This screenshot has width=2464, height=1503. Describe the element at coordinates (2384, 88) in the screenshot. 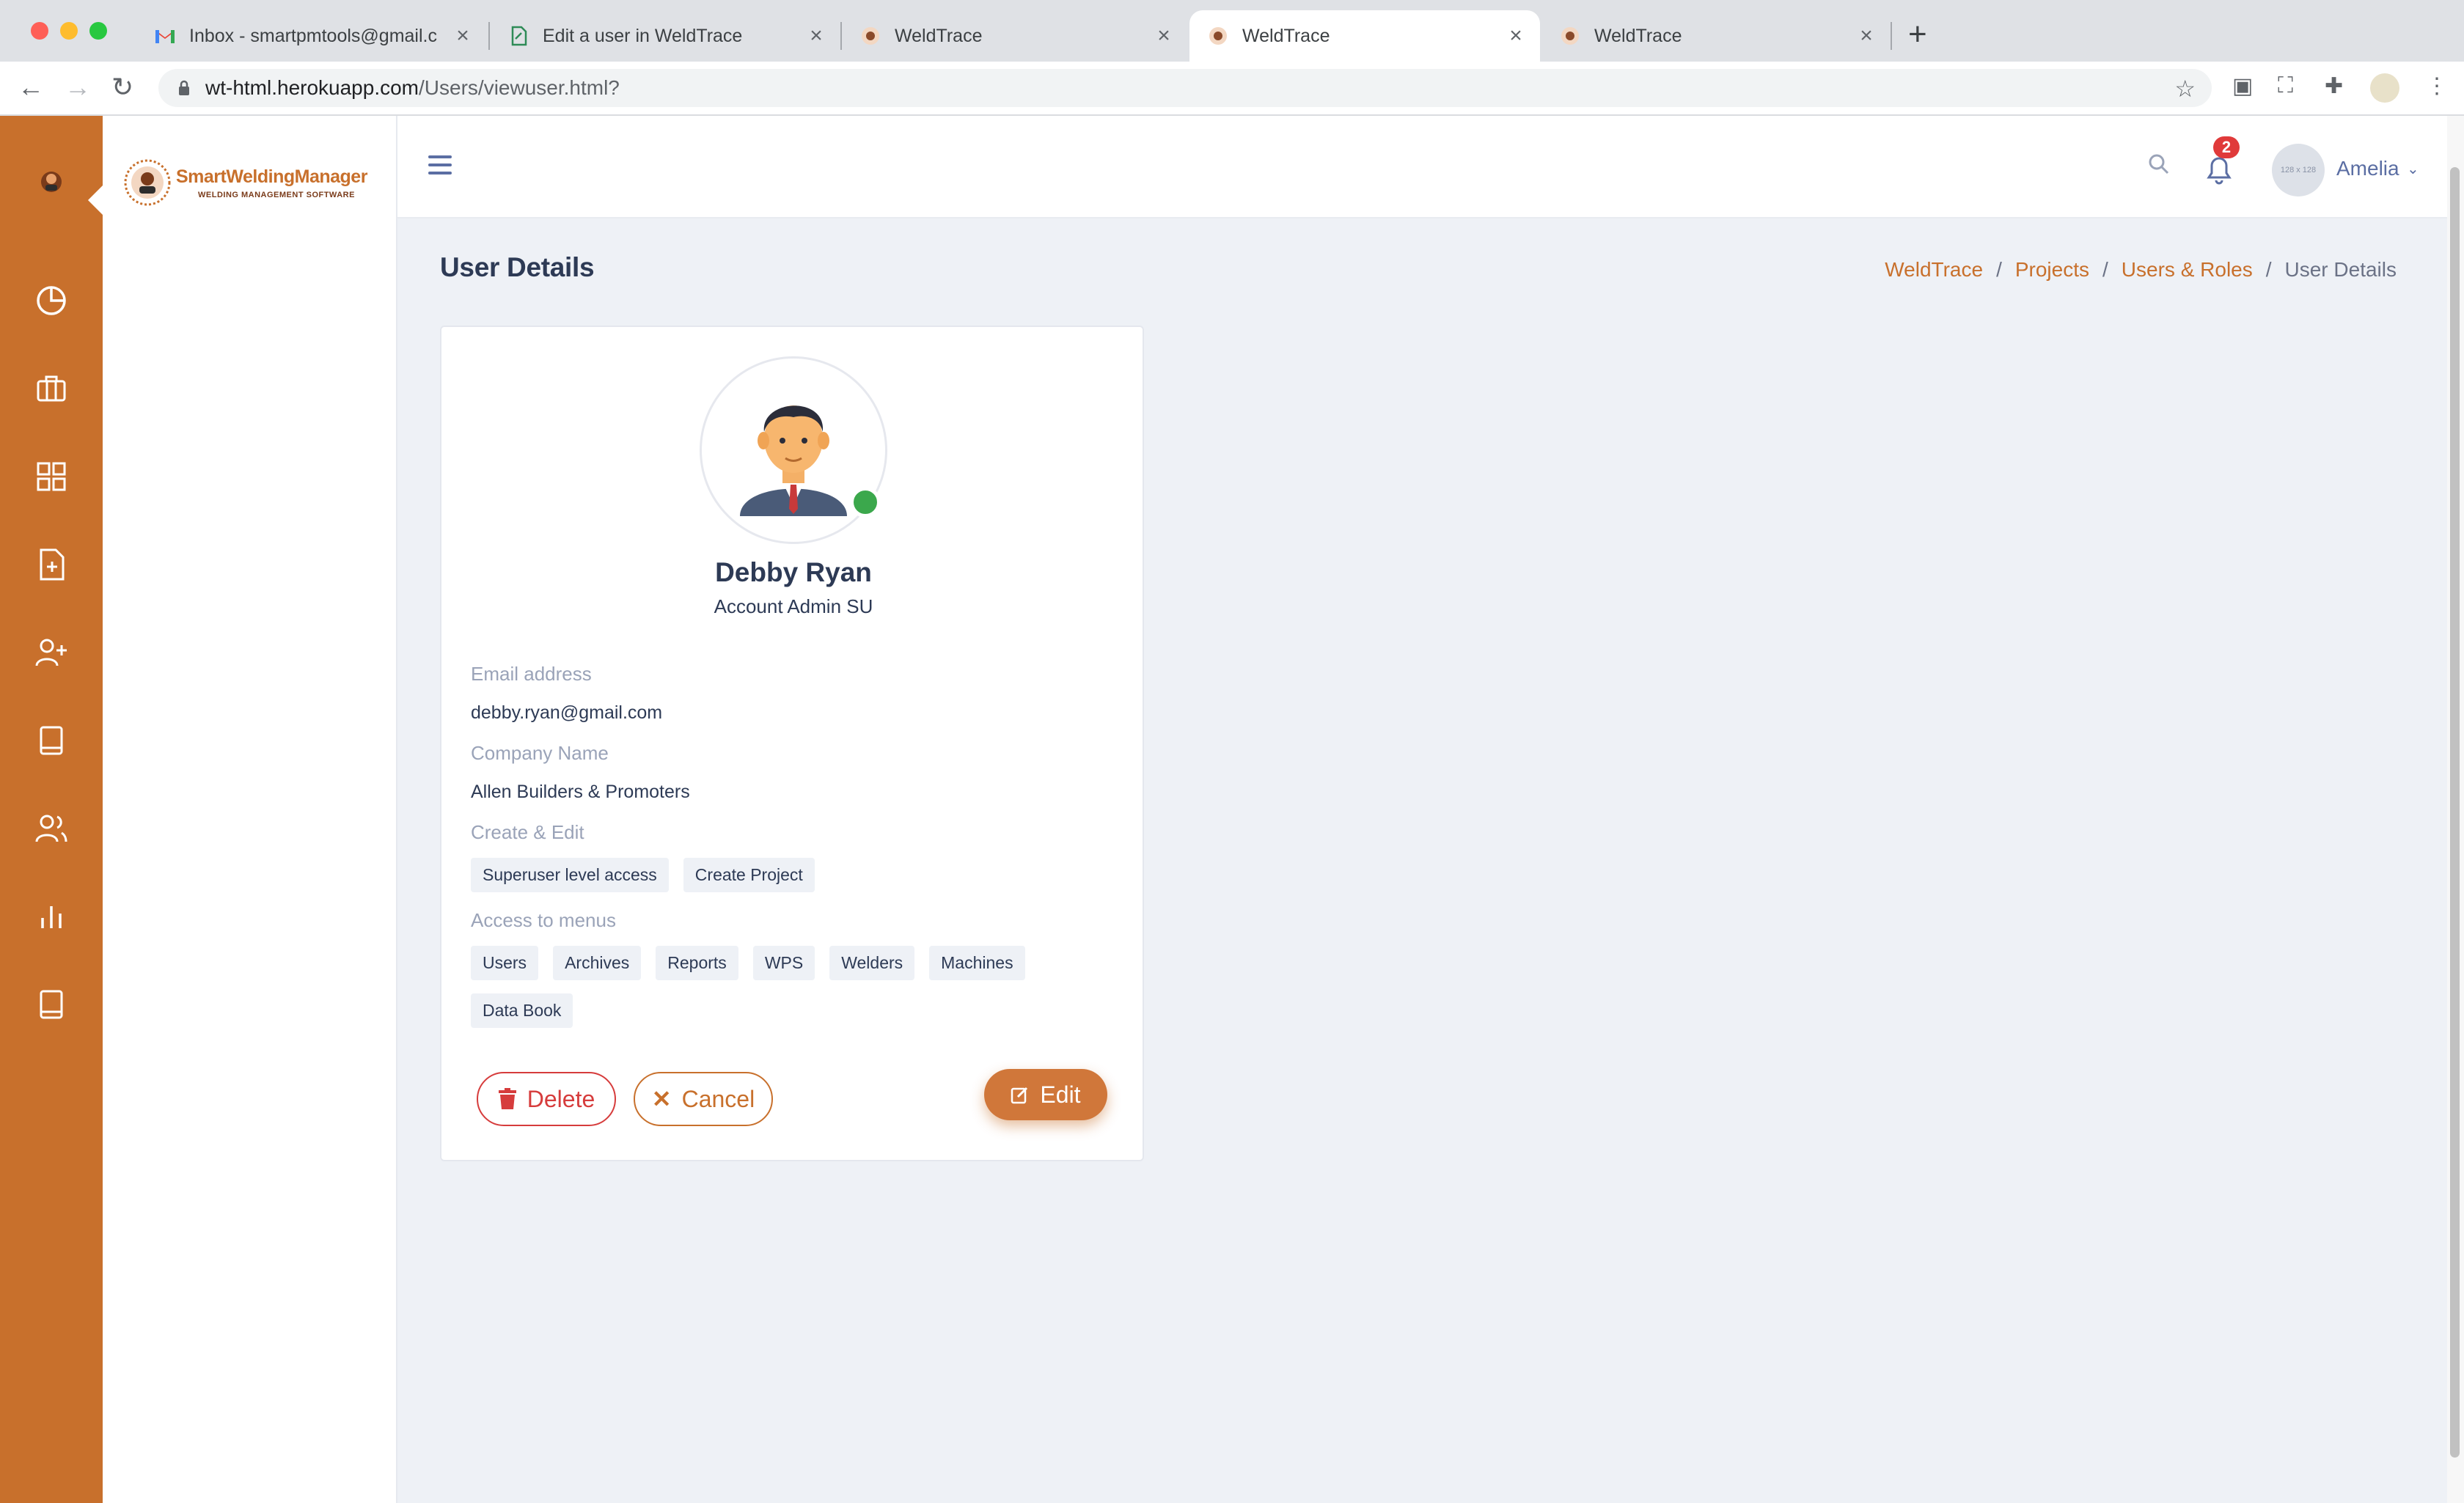

I see `profile-icon` at that location.